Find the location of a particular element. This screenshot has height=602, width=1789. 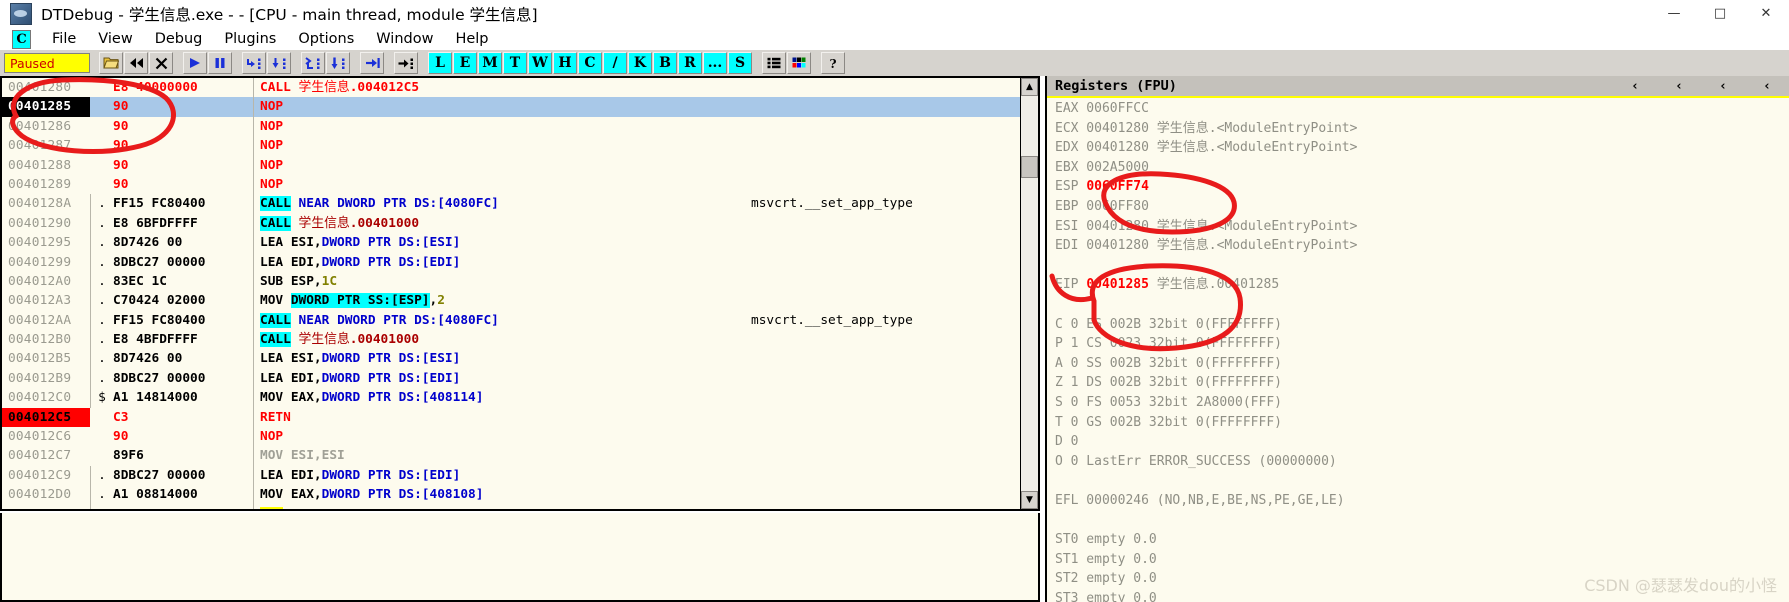

animate-over-button is located at coordinates (338, 63).